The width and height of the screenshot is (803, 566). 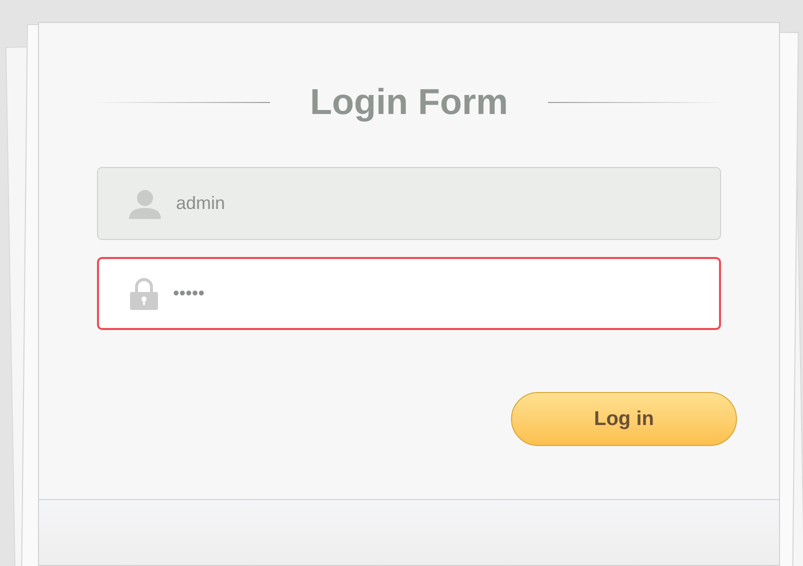 What do you see at coordinates (409, 293) in the screenshot?
I see `input-field: •••••` at bounding box center [409, 293].